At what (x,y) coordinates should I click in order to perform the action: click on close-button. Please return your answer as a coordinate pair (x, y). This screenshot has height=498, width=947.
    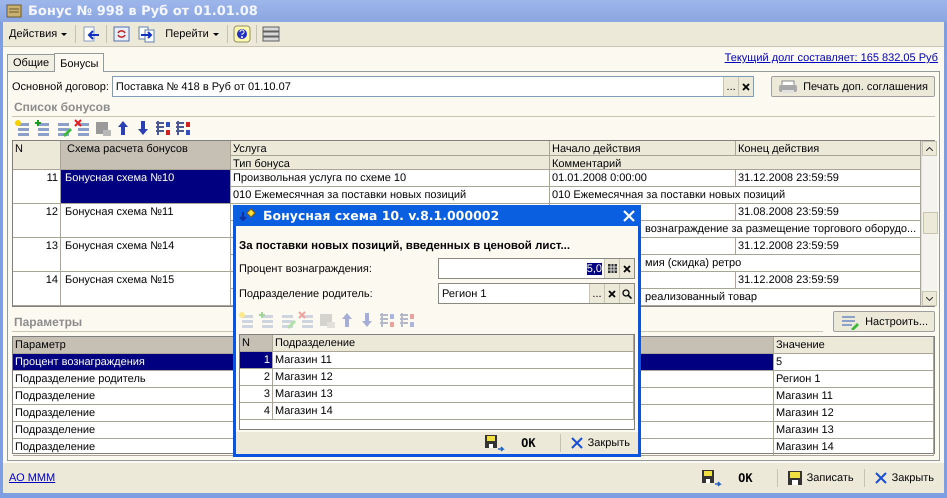
    Looking at the image, I should click on (629, 216).